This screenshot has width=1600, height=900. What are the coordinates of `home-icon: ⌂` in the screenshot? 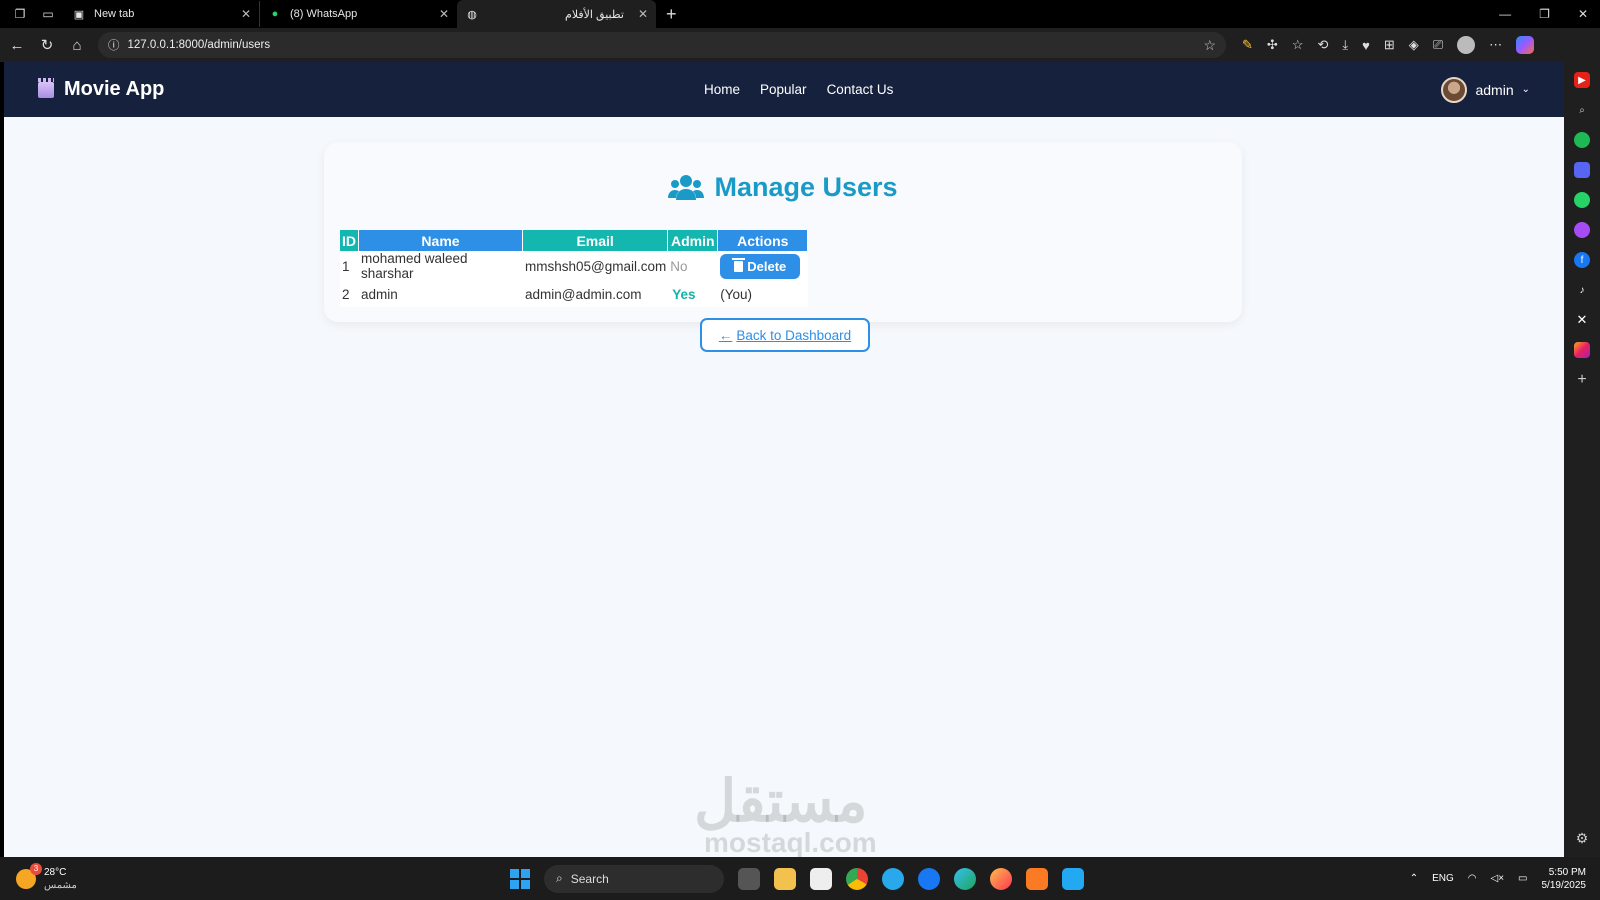 It's located at (77, 45).